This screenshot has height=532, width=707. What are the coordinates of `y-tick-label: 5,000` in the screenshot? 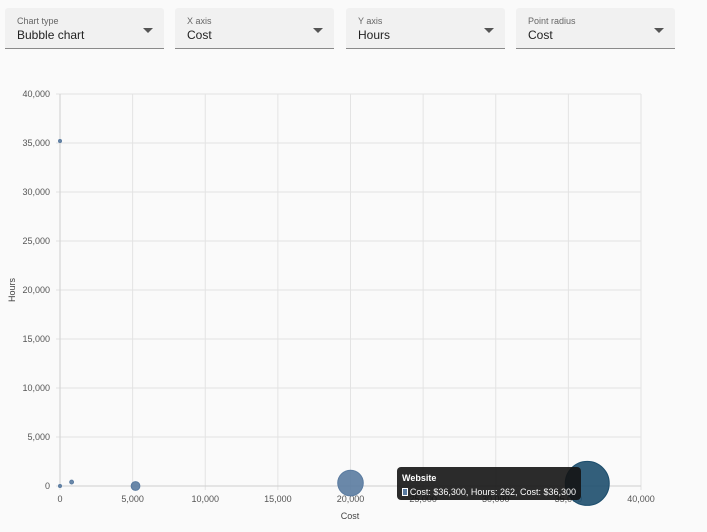 It's located at (38, 437).